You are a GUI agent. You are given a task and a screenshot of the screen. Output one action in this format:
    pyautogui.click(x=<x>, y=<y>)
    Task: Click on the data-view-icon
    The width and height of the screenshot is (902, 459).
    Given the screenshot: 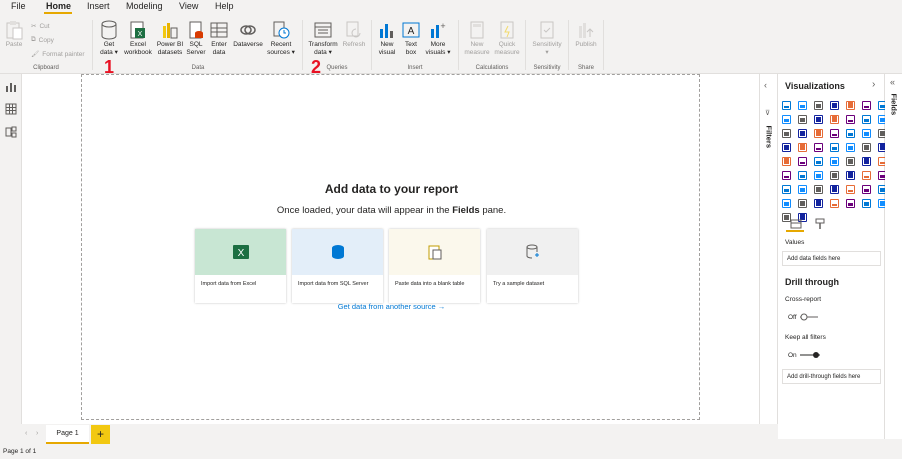 What is the action you would take?
    pyautogui.click(x=11, y=108)
    